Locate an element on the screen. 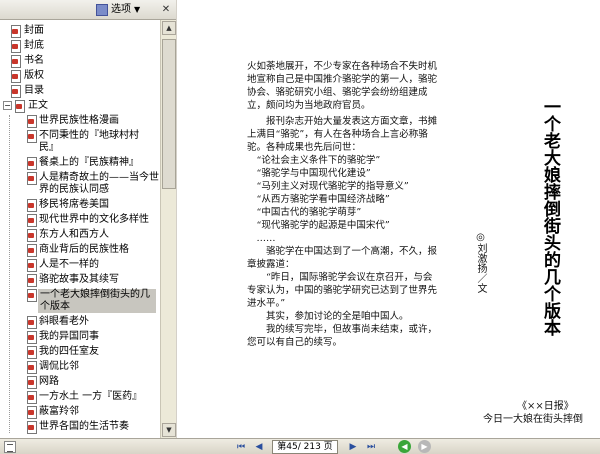 Image resolution: width=600 pixels, height=454 pixels. paragraph: “骆驼学与中国现代化建设” is located at coordinates (313, 173).